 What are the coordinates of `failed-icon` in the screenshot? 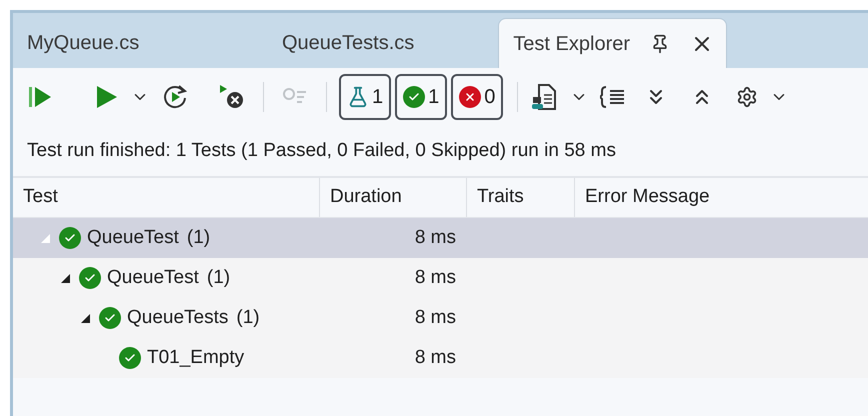 It's located at (470, 97).